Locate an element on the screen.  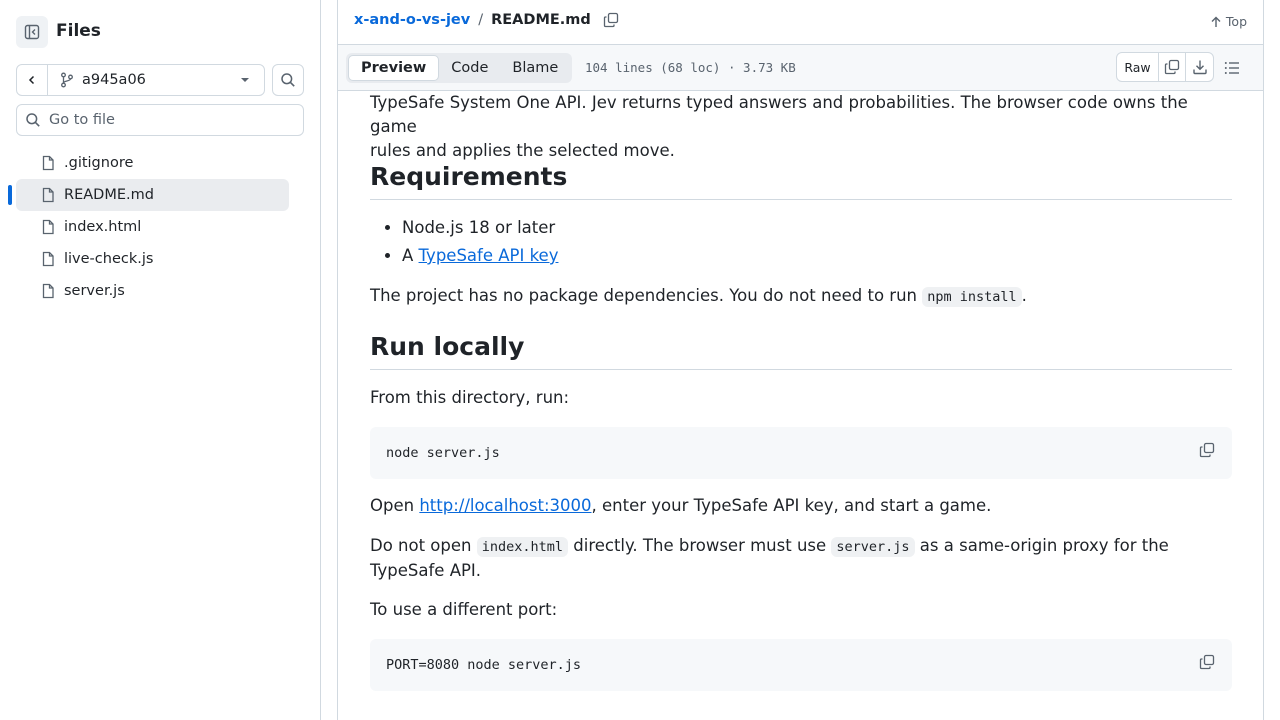
go-to-file-input is located at coordinates (169, 120).